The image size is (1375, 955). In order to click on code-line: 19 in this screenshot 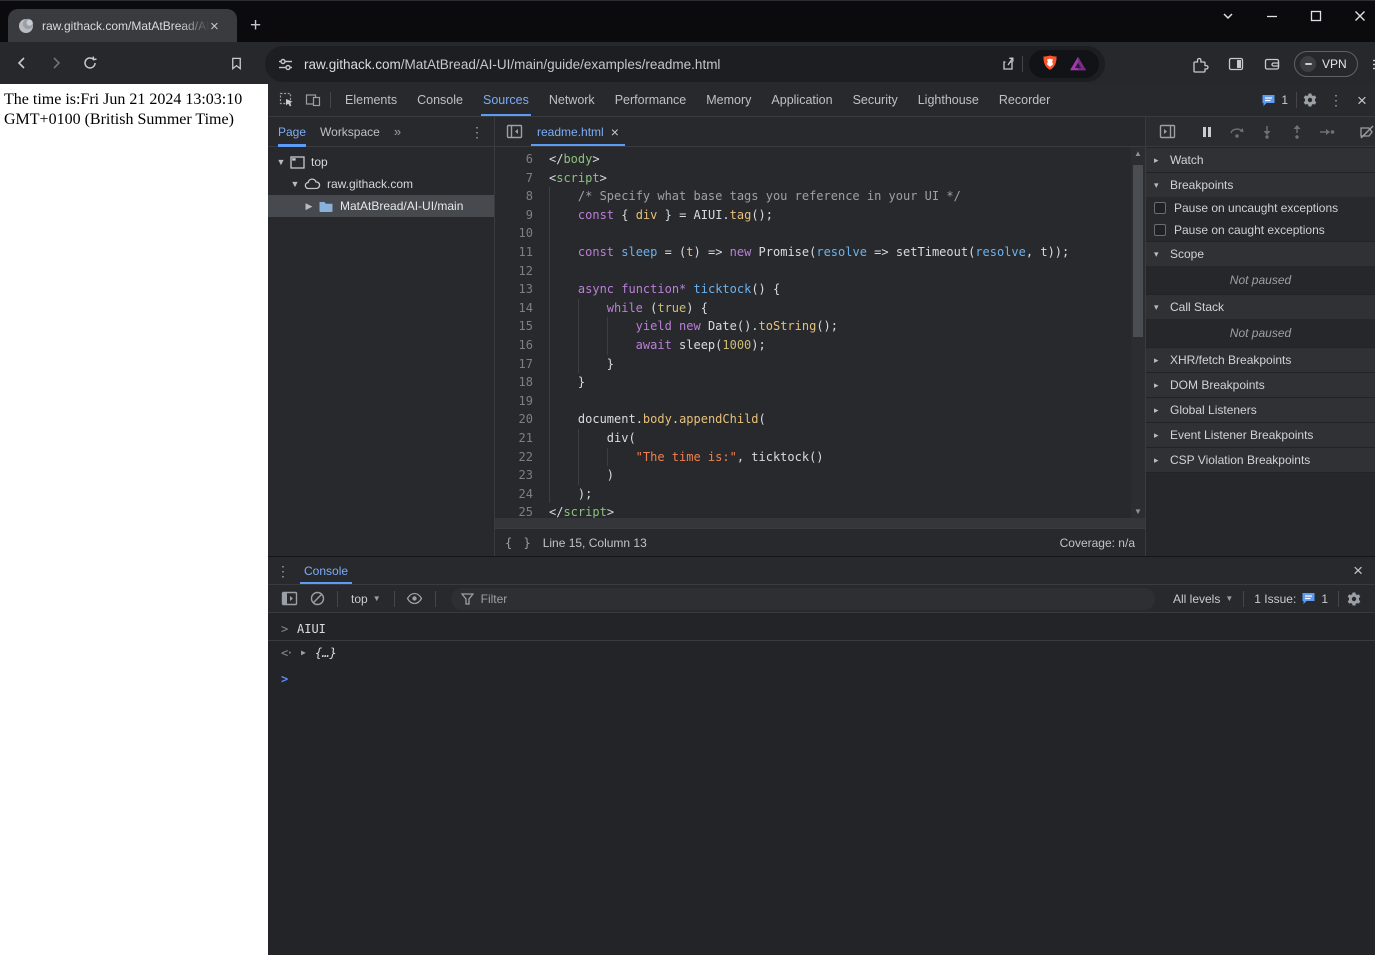, I will do `click(813, 401)`.